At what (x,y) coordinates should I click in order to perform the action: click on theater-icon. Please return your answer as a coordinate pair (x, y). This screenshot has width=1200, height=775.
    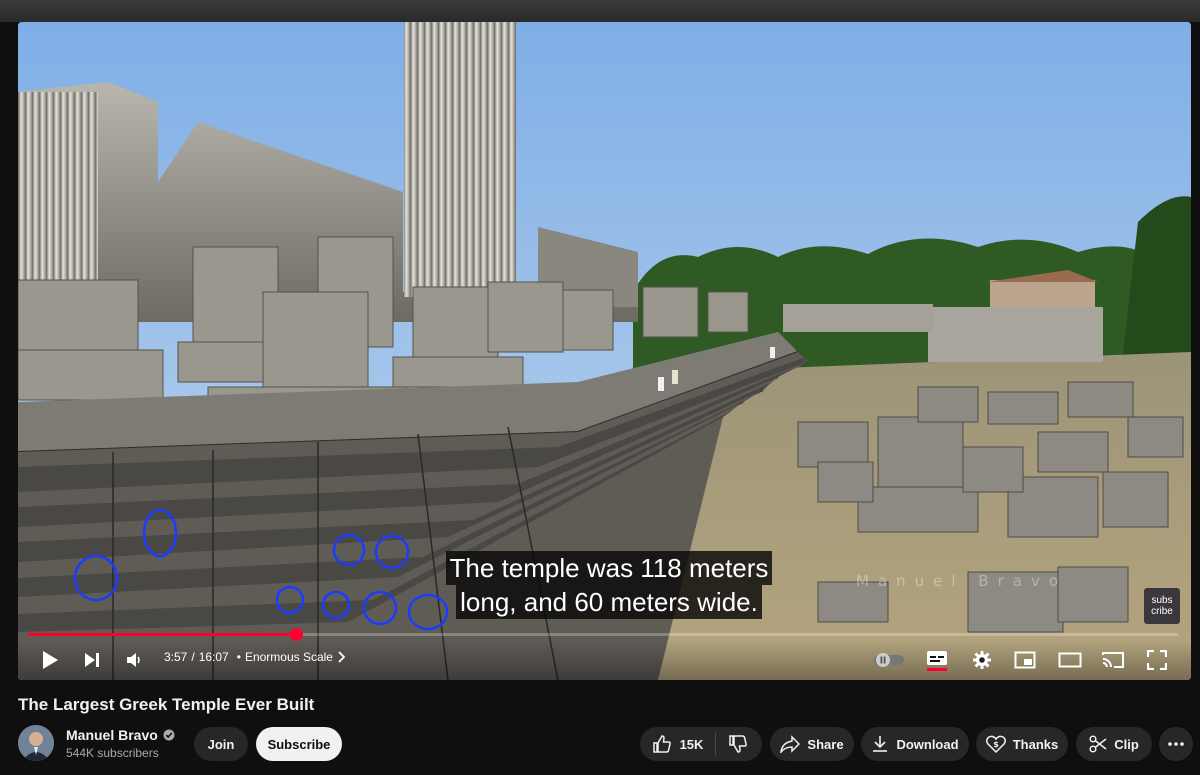
    Looking at the image, I should click on (1070, 660).